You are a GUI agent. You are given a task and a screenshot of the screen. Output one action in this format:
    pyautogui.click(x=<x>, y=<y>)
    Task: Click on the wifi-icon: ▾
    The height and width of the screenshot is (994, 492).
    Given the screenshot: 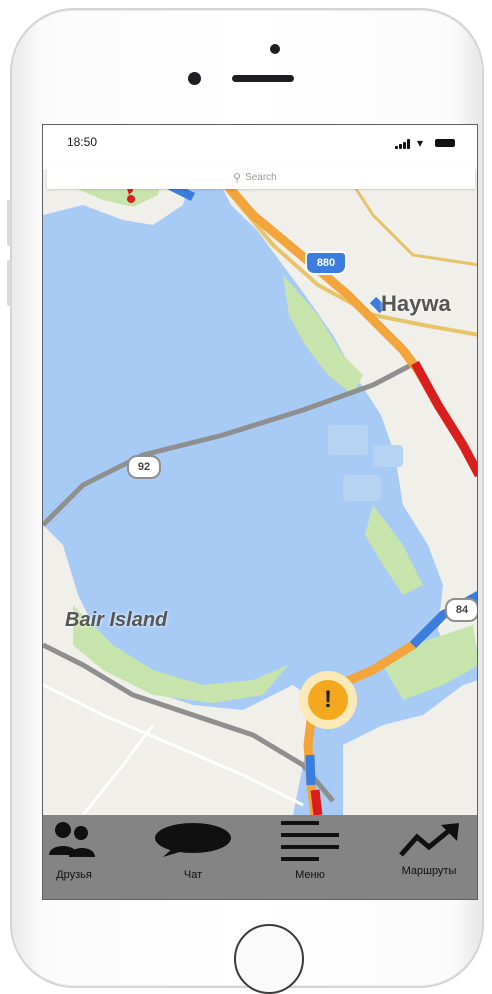 What is the action you would take?
    pyautogui.click(x=420, y=143)
    